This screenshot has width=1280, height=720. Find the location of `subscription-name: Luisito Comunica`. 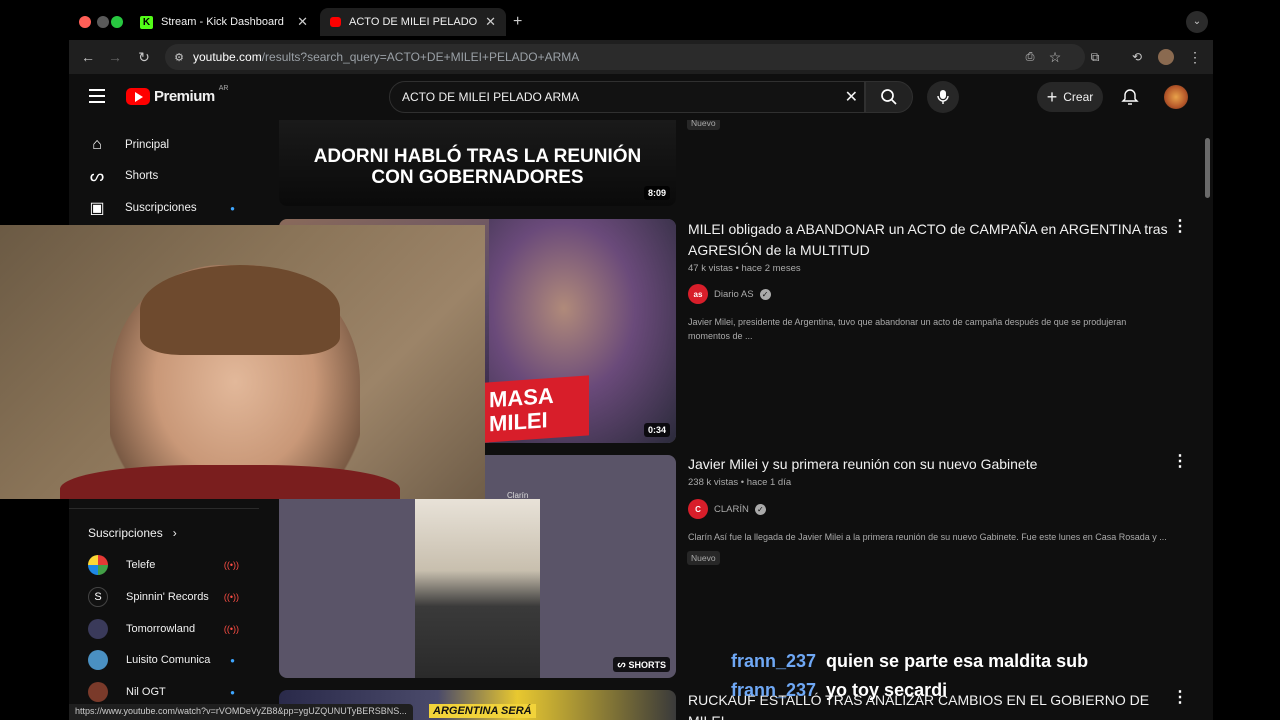

subscription-name: Luisito Comunica is located at coordinates (168, 660).